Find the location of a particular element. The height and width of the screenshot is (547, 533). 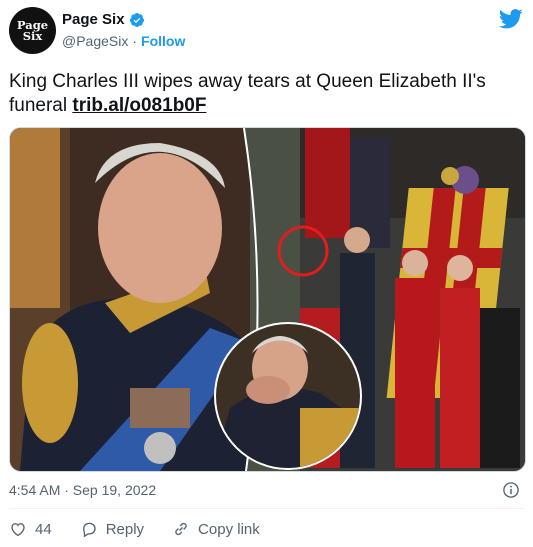

verified-badge-icon is located at coordinates (136, 19).